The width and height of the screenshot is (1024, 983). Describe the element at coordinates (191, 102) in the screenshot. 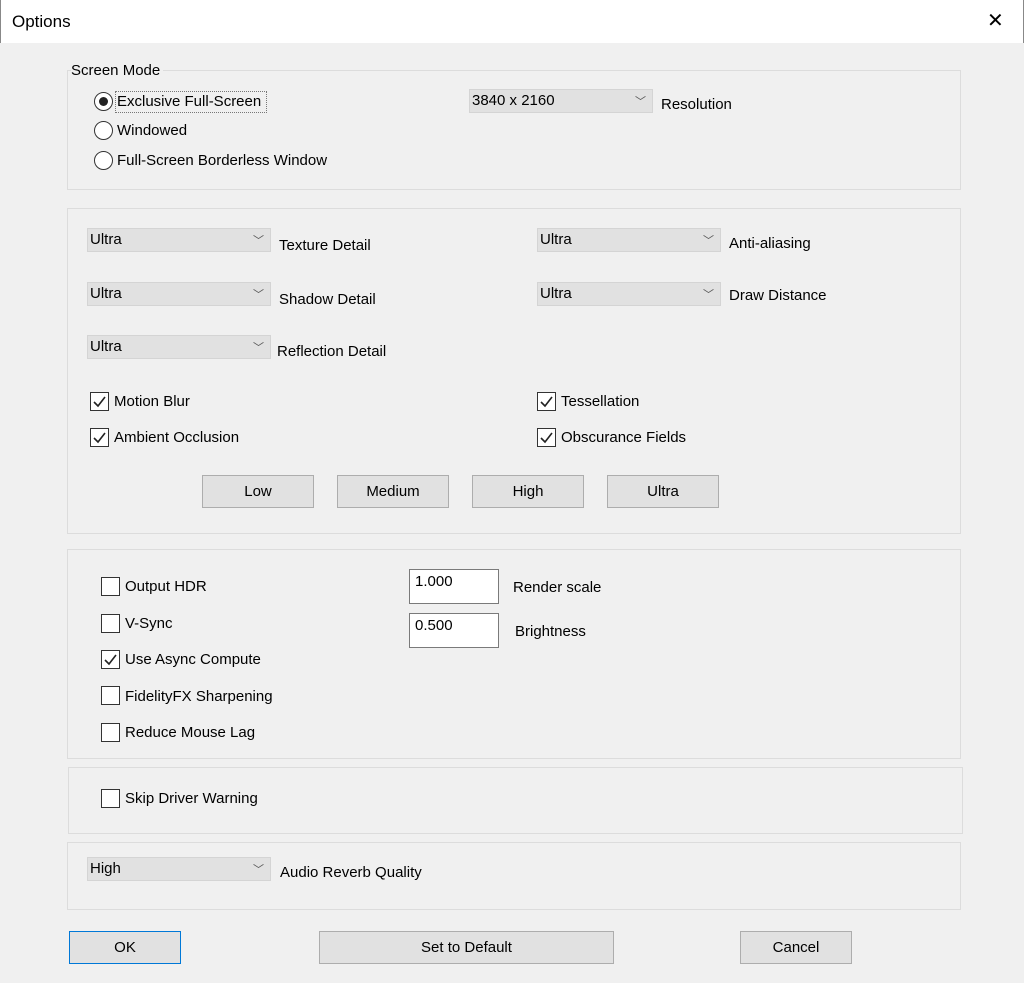

I see `focus-rect` at that location.